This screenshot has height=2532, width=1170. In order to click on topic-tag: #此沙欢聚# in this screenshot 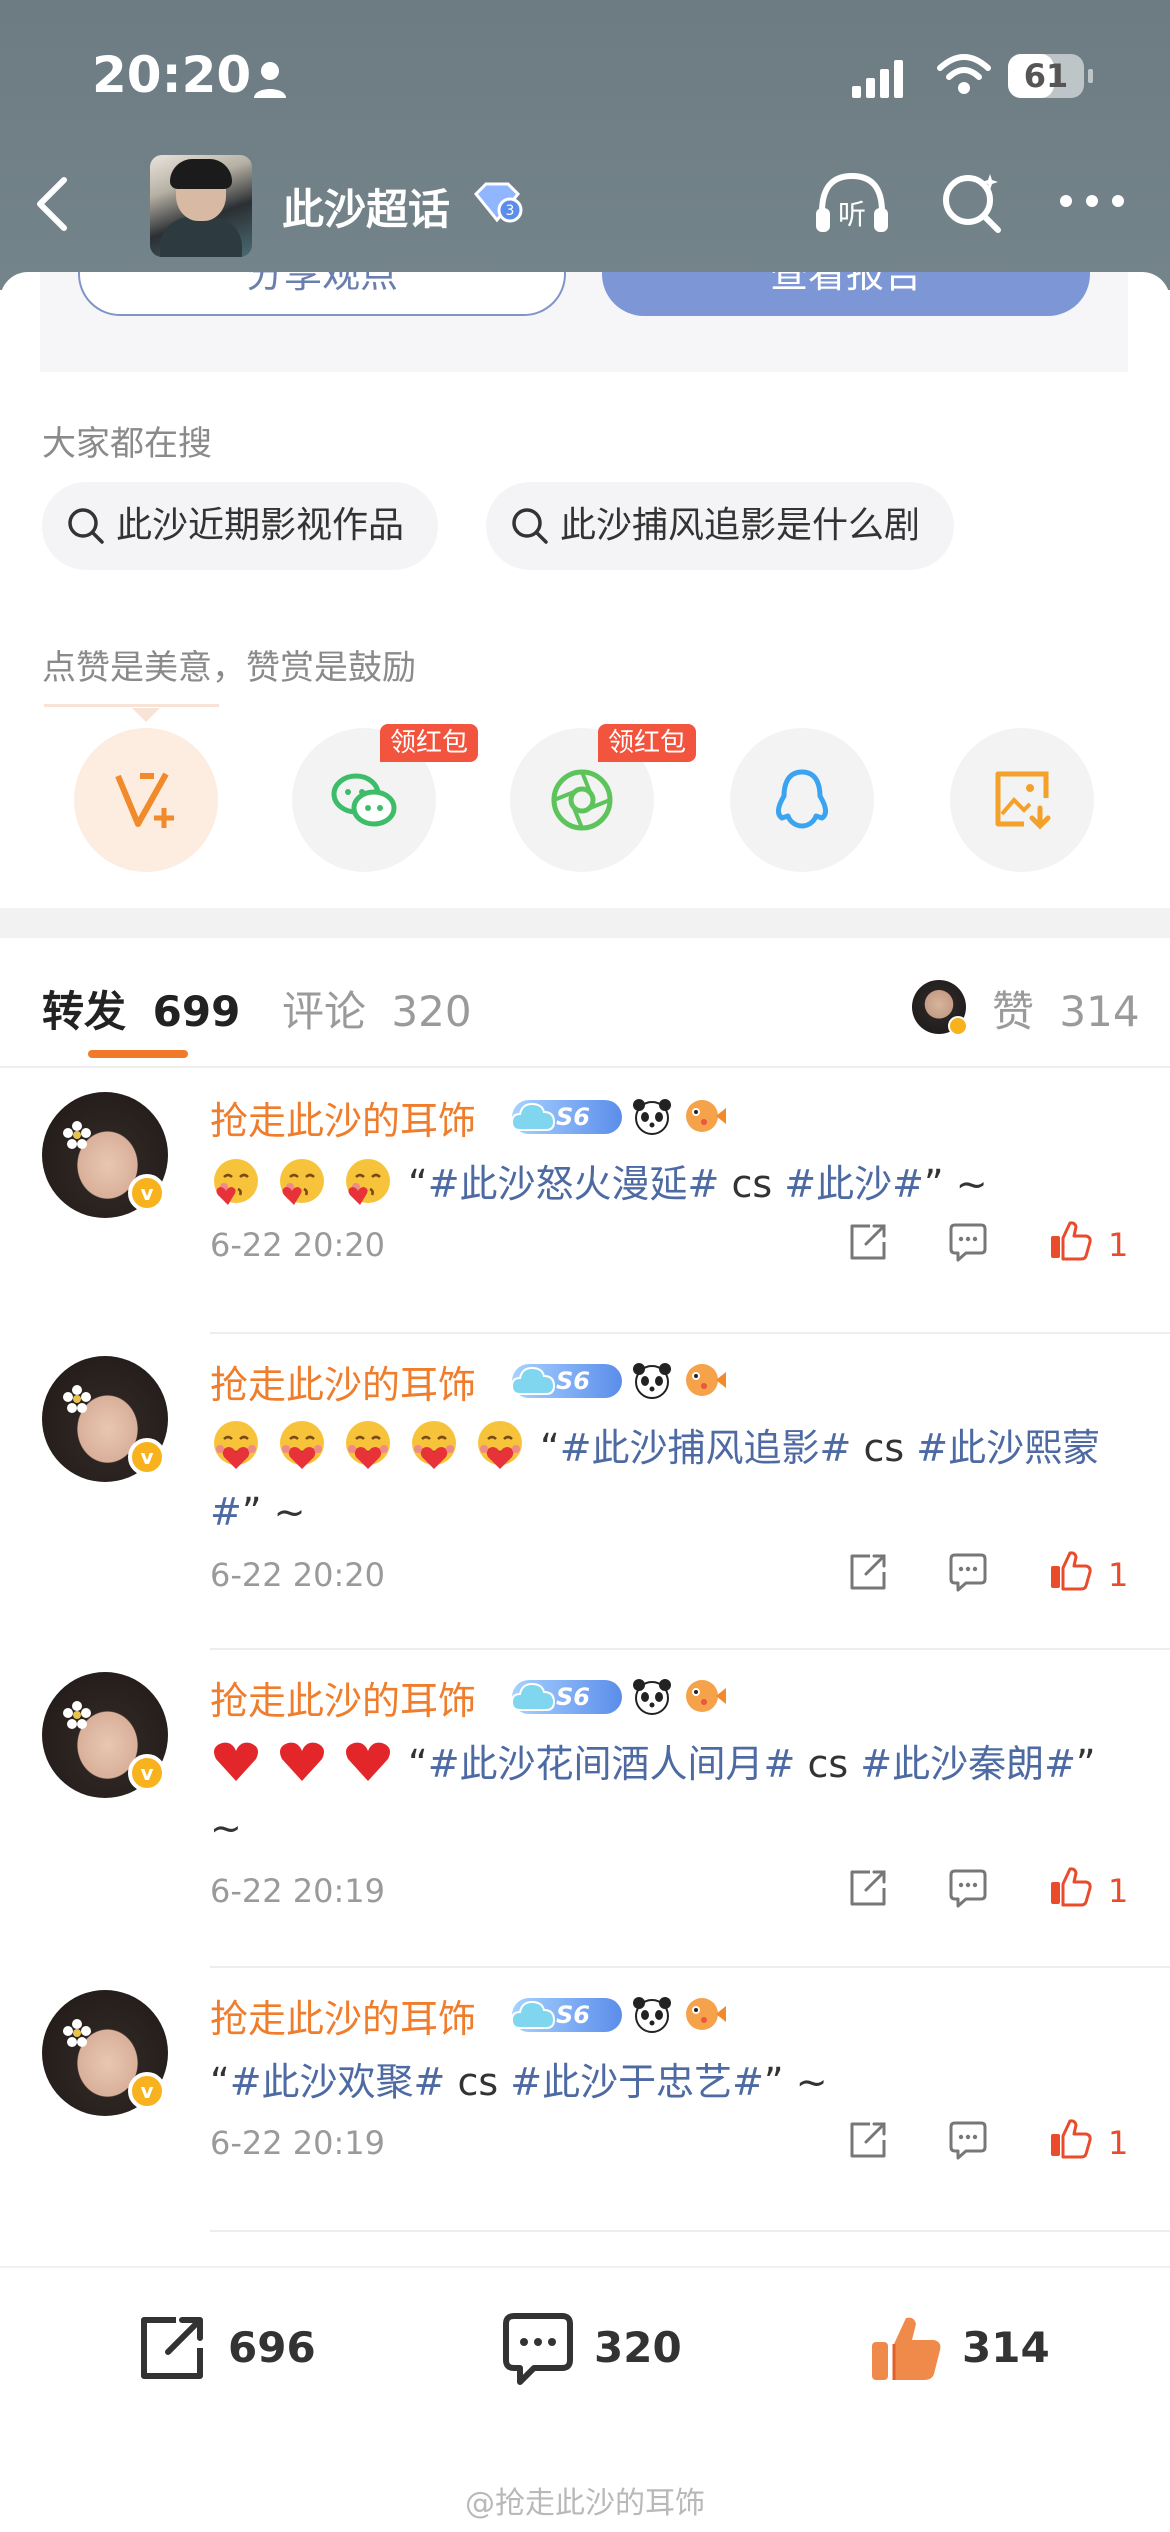, I will do `click(338, 2082)`.